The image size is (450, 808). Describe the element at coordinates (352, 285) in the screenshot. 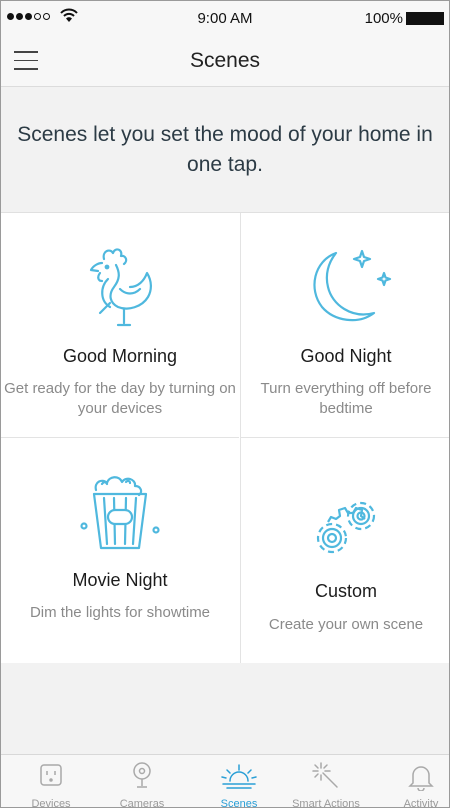

I see `moon-stars-icon` at that location.